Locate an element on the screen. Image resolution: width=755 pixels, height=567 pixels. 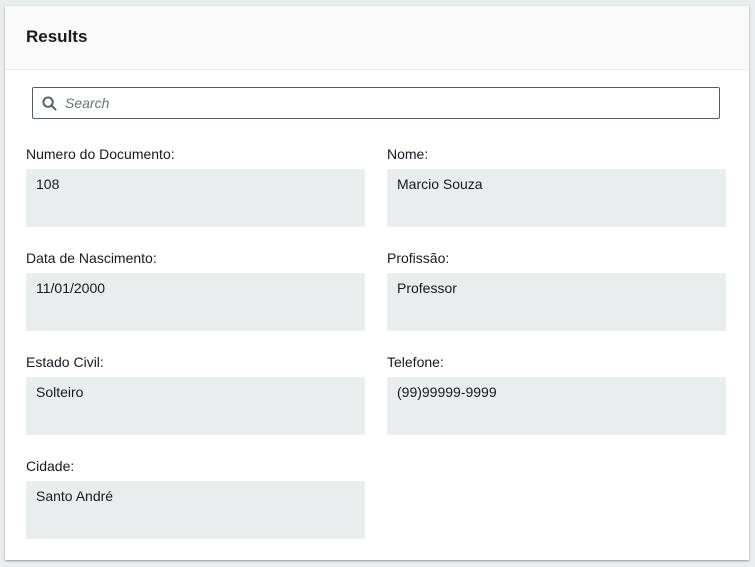
field-telefone: Telefone: (99)99999-9999 is located at coordinates (556, 394).